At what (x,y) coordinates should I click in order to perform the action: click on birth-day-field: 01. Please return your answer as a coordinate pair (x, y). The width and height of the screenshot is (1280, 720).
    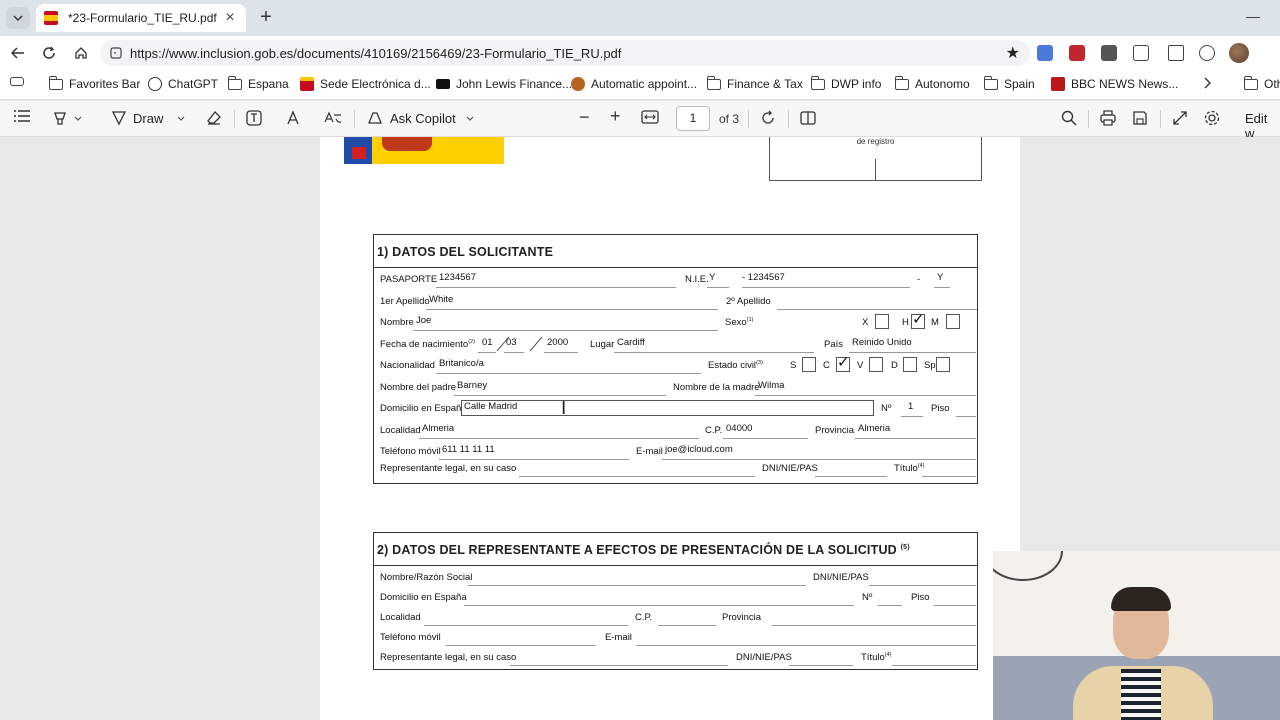
    Looking at the image, I should click on (487, 342).